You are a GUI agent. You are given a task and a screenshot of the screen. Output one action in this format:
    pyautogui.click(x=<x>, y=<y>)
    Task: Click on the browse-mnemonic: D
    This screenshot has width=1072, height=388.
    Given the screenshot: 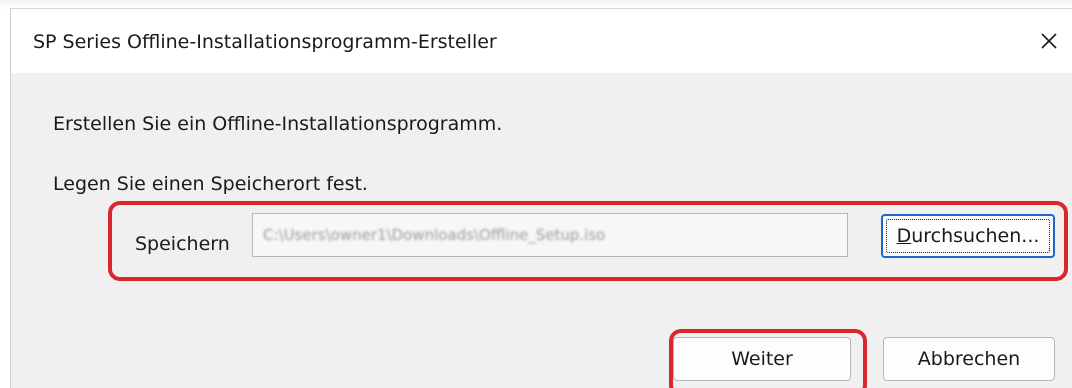 What is the action you would take?
    pyautogui.click(x=904, y=236)
    